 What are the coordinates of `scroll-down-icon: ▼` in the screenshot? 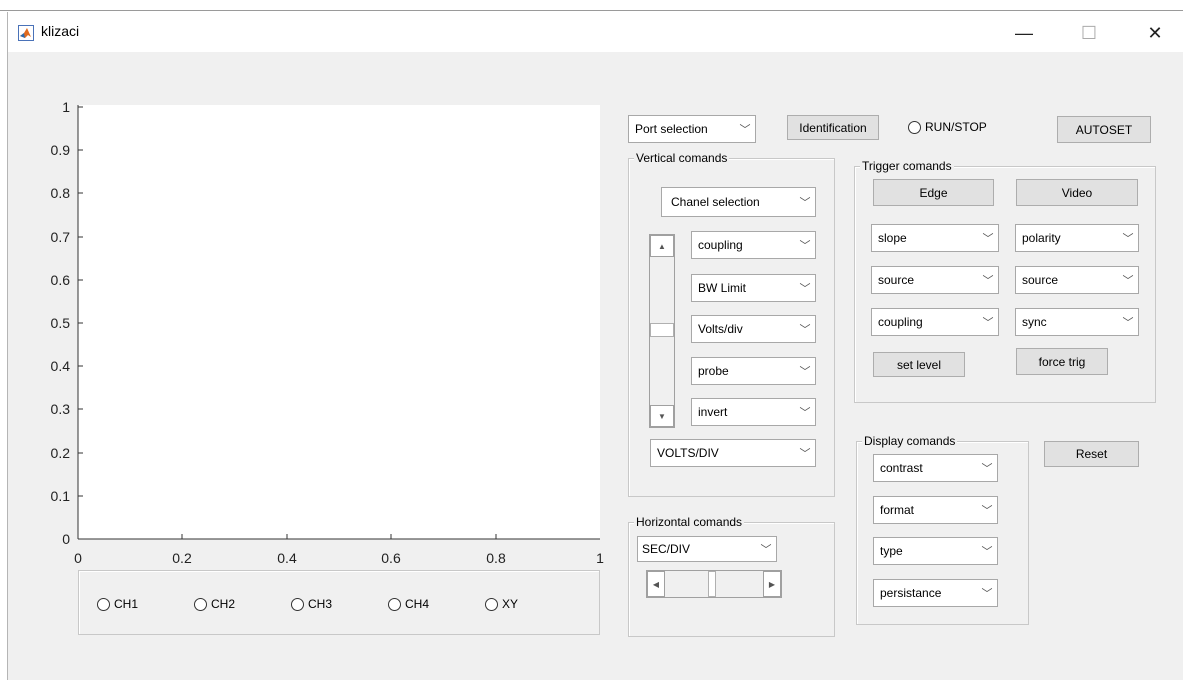 It's located at (662, 416).